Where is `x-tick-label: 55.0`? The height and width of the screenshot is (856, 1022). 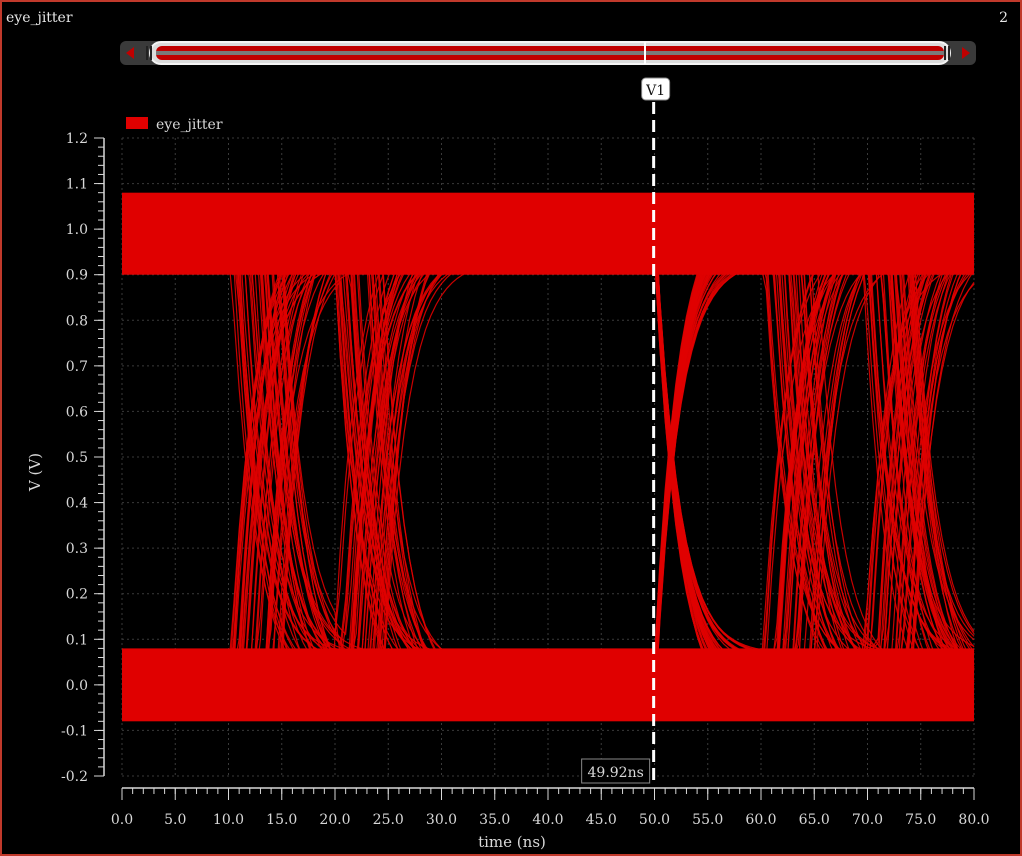 x-tick-label: 55.0 is located at coordinates (707, 820).